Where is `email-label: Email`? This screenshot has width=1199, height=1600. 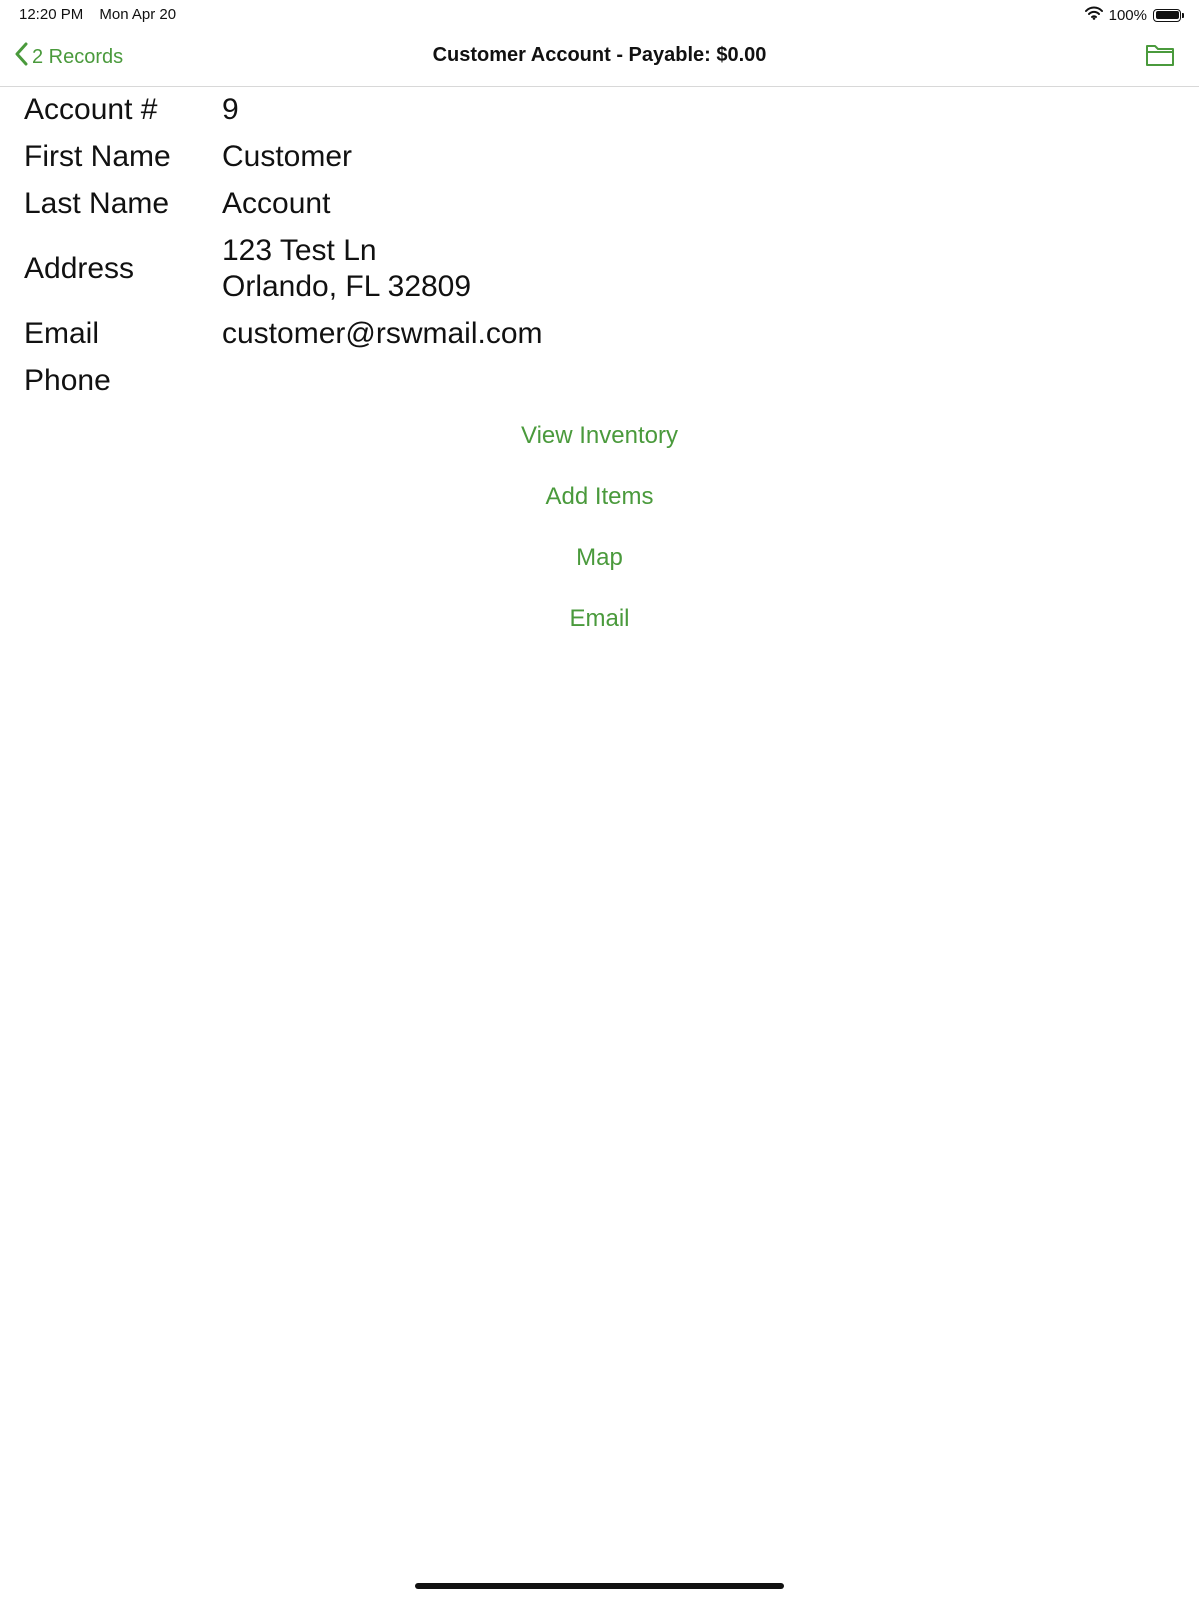
email-label: Email is located at coordinates (62, 333).